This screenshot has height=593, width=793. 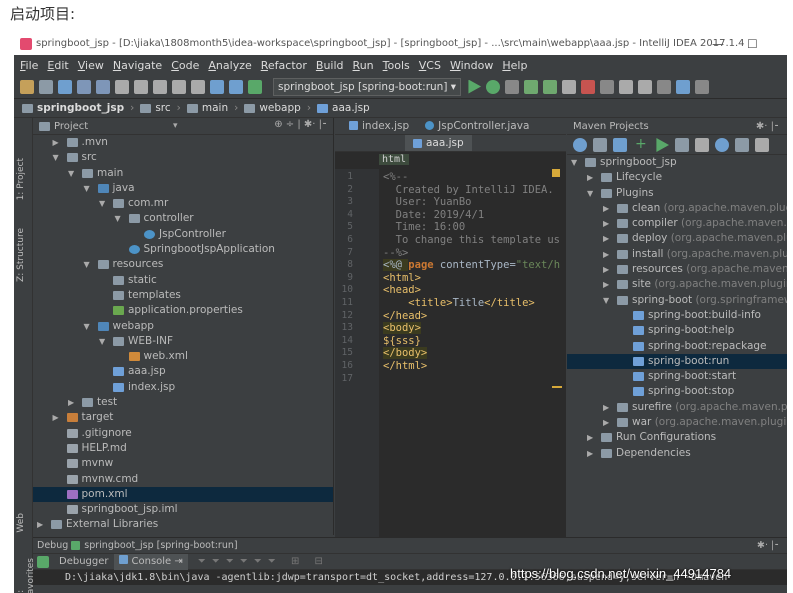 What do you see at coordinates (183, 463) in the screenshot?
I see `project-tree-item: mvnw` at bounding box center [183, 463].